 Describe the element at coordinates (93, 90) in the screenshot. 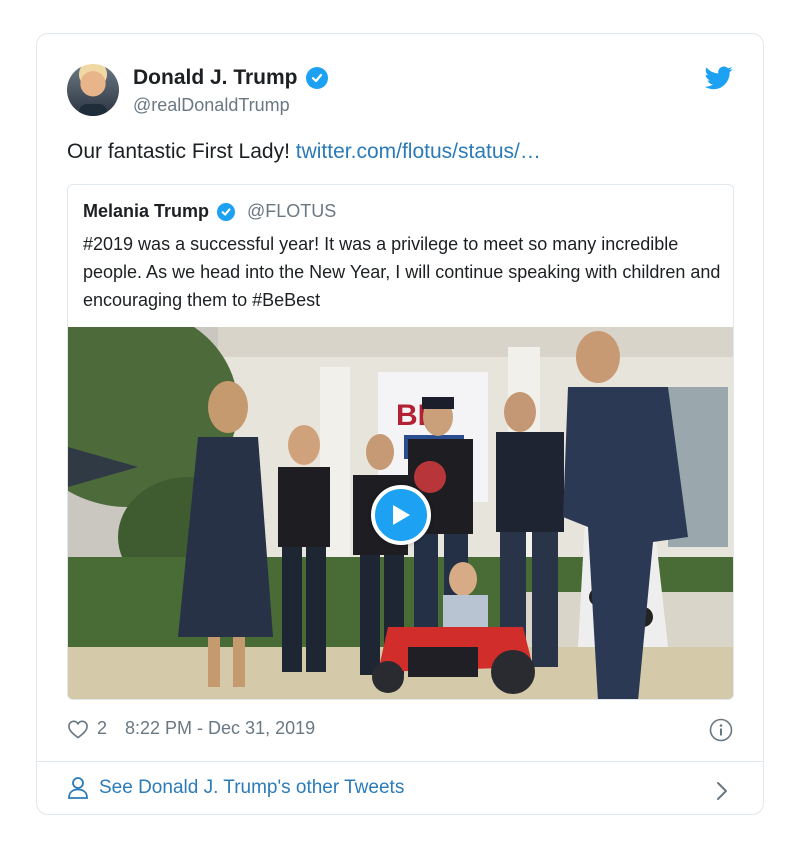

I see `author-avatar` at that location.